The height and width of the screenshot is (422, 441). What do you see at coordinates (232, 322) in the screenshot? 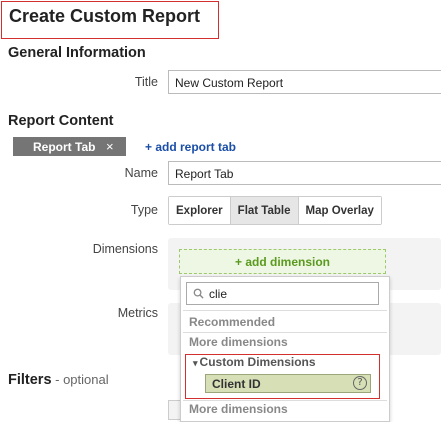
I see `recommended-group: Recommended` at bounding box center [232, 322].